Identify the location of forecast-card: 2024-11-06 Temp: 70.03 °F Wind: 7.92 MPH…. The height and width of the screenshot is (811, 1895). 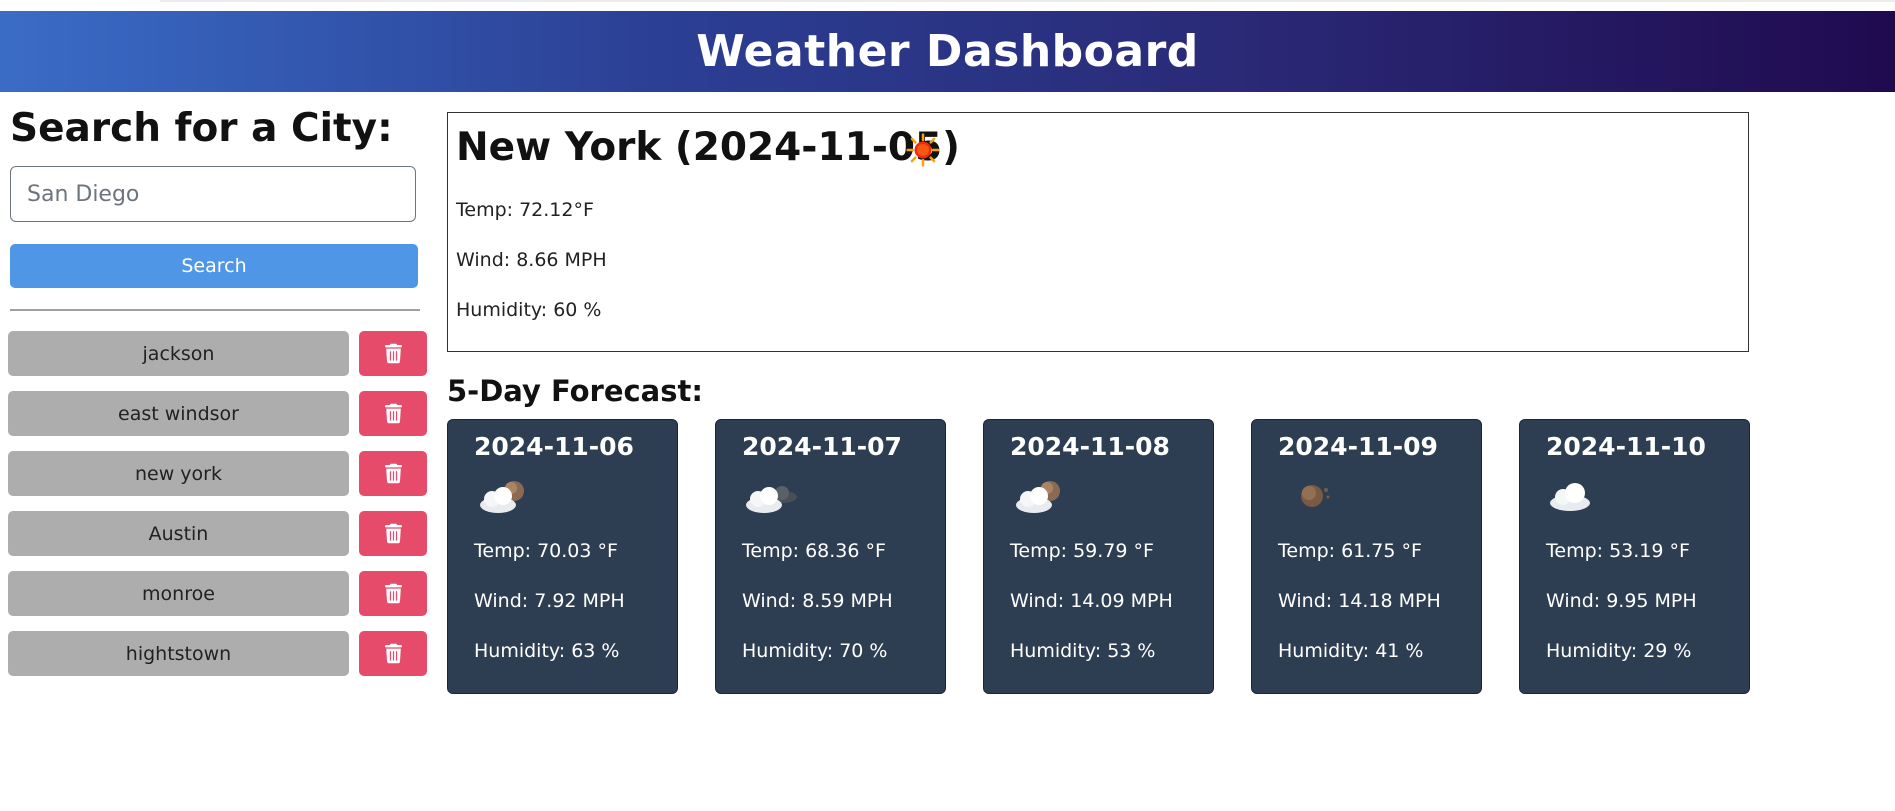
(562, 556).